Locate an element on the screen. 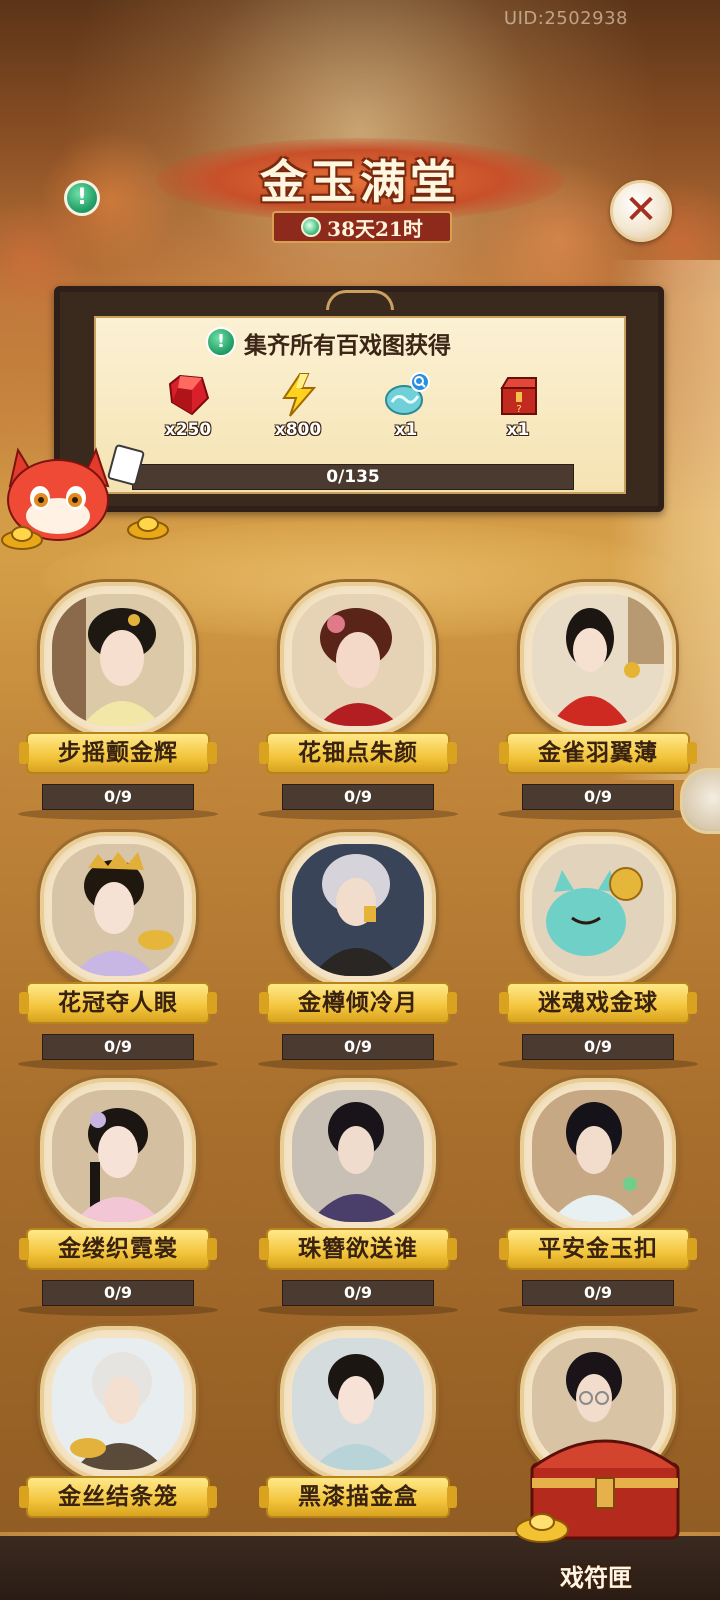 The image size is (720, 1600). jade-cloud-orb-icon is located at coordinates (407, 393).